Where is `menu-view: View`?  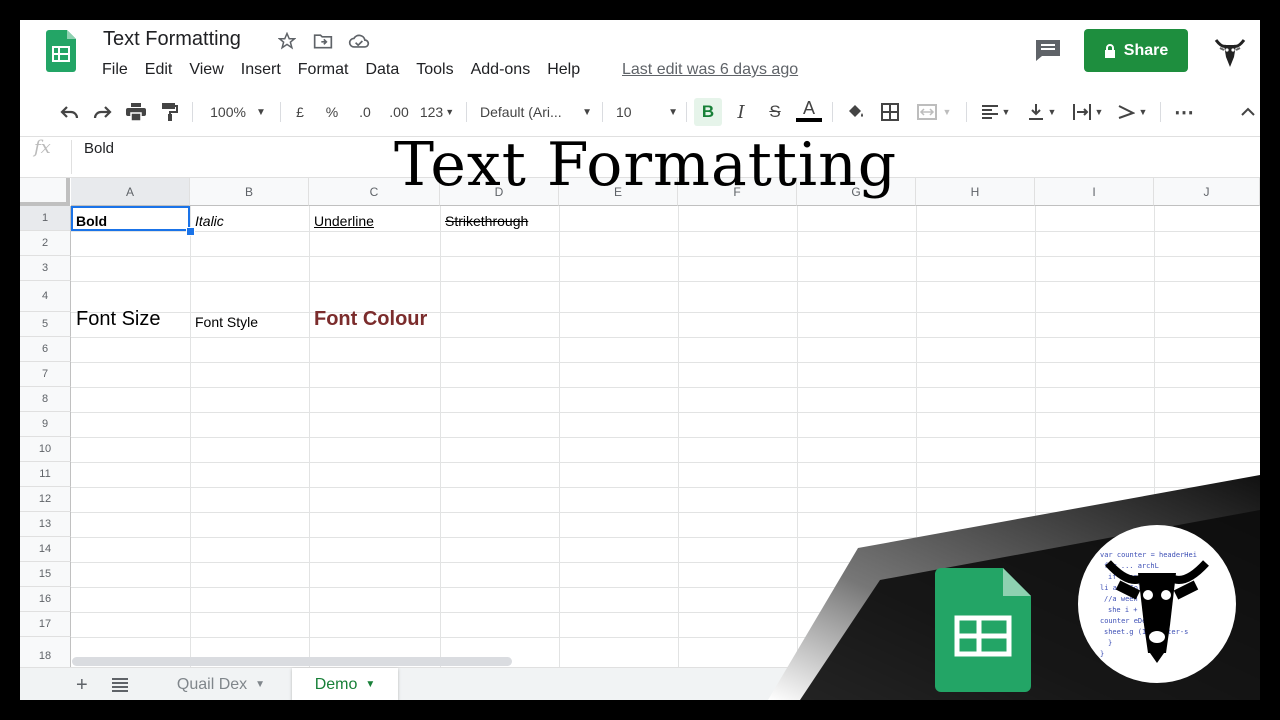
menu-view: View is located at coordinates (210, 70).